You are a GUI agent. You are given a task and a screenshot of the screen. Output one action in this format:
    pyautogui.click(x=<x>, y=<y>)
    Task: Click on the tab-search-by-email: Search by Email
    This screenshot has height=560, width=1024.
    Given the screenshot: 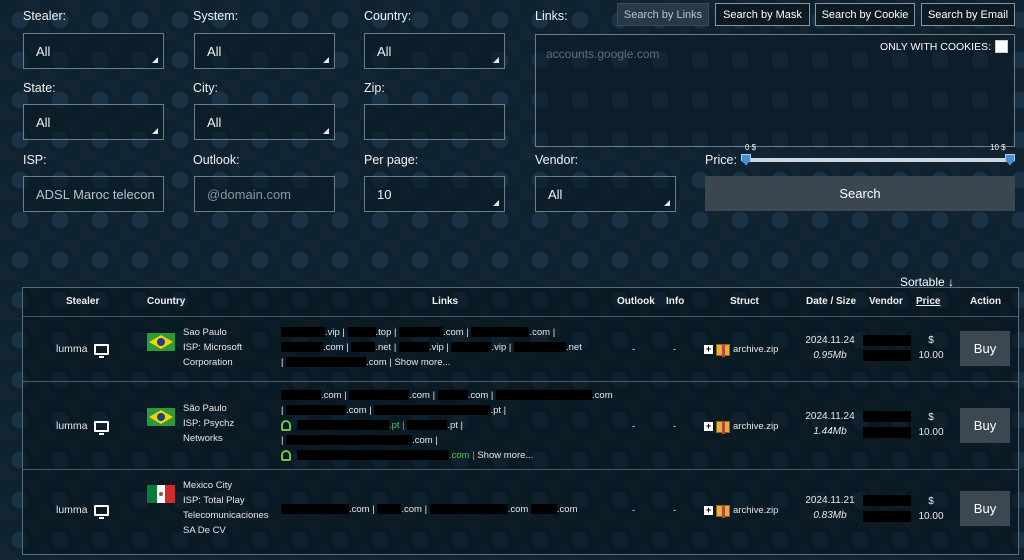 What is the action you would take?
    pyautogui.click(x=968, y=14)
    